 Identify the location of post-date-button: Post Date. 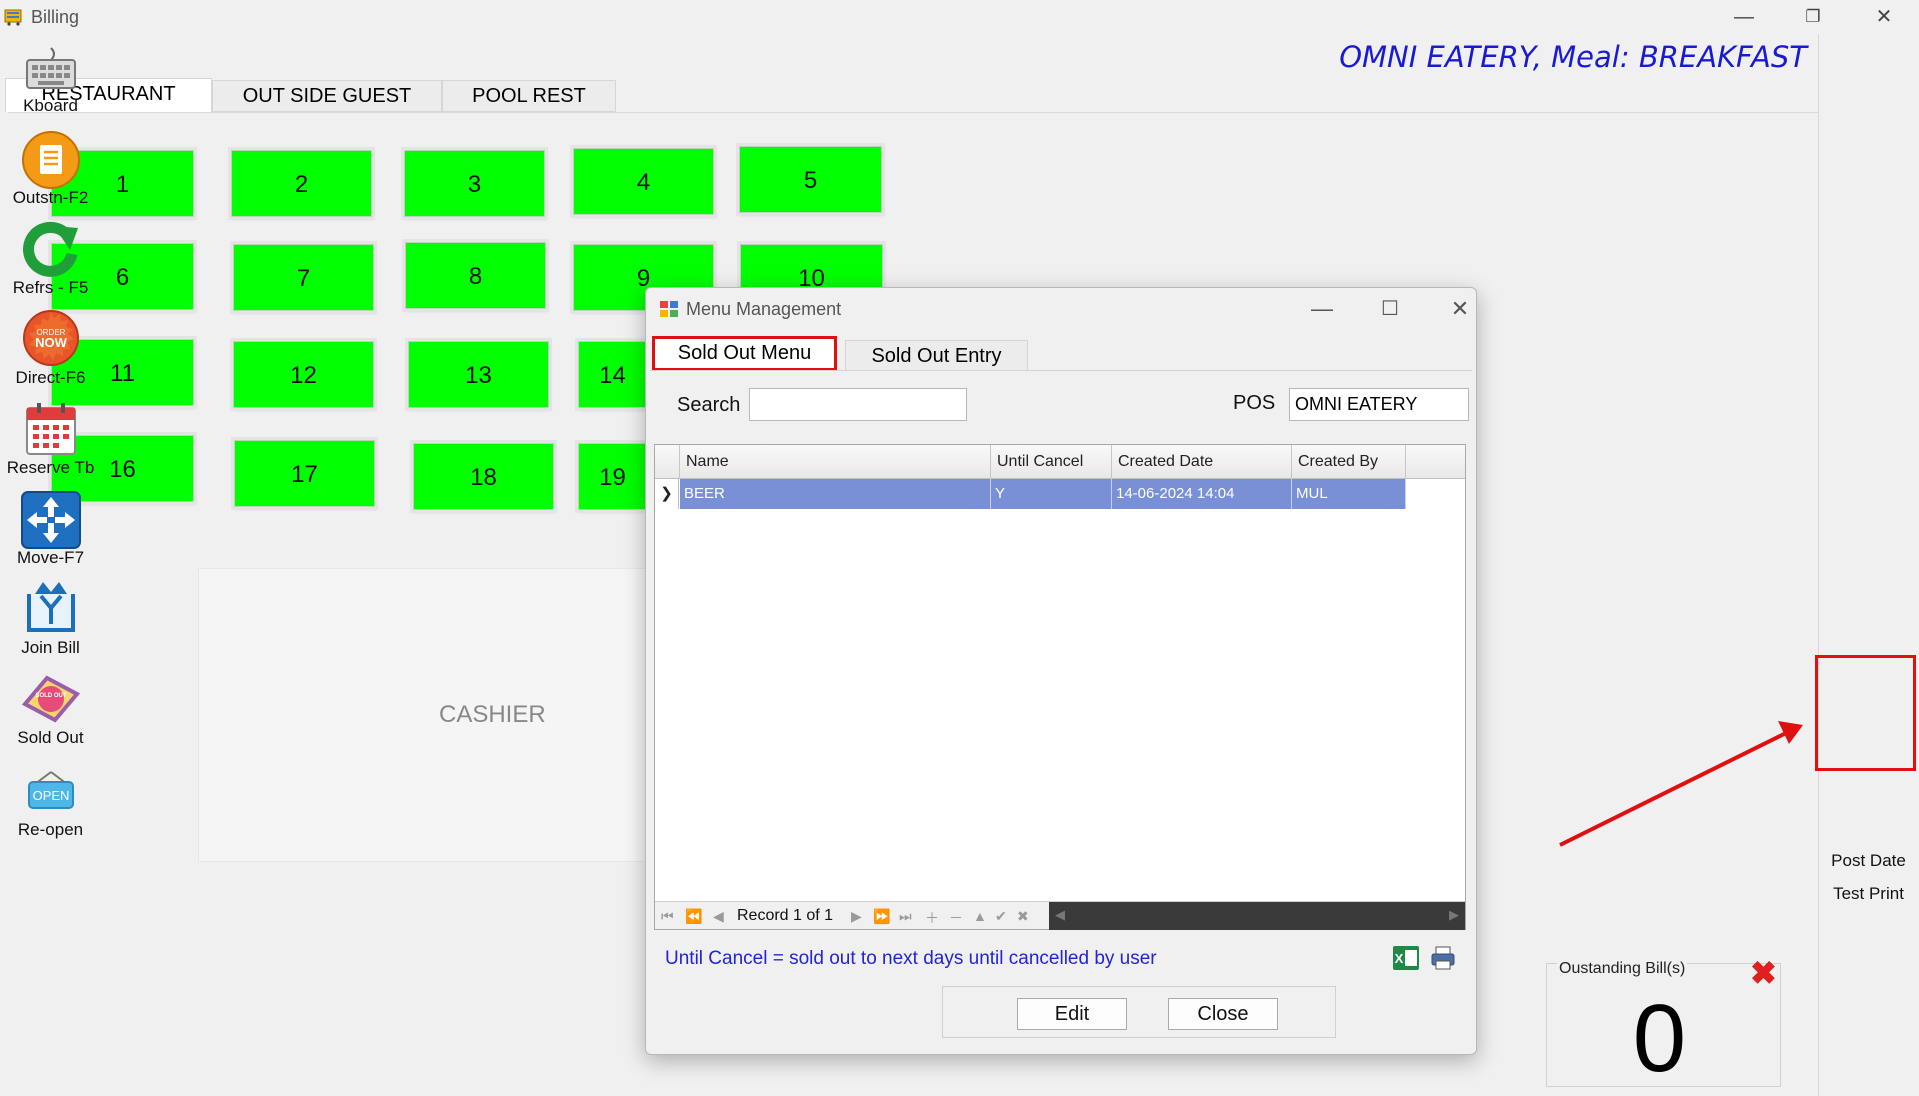
(1868, 861).